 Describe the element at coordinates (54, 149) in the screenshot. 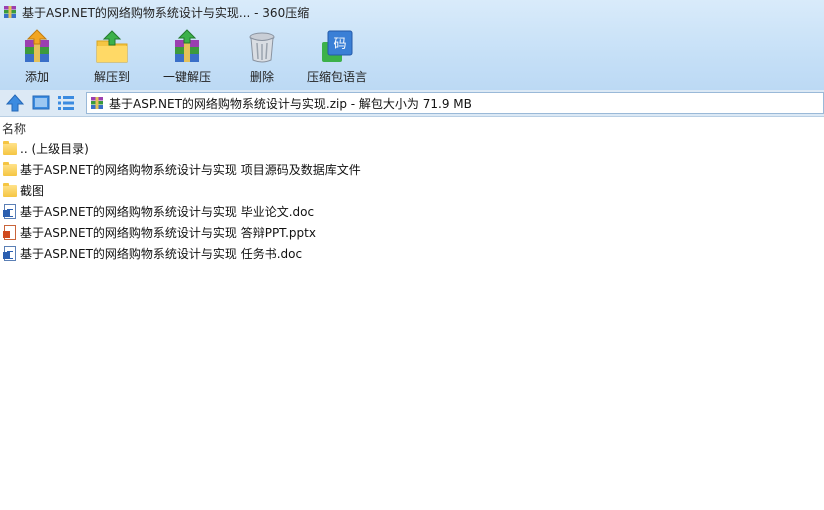

I see `file-name: .. (上级目录)` at that location.